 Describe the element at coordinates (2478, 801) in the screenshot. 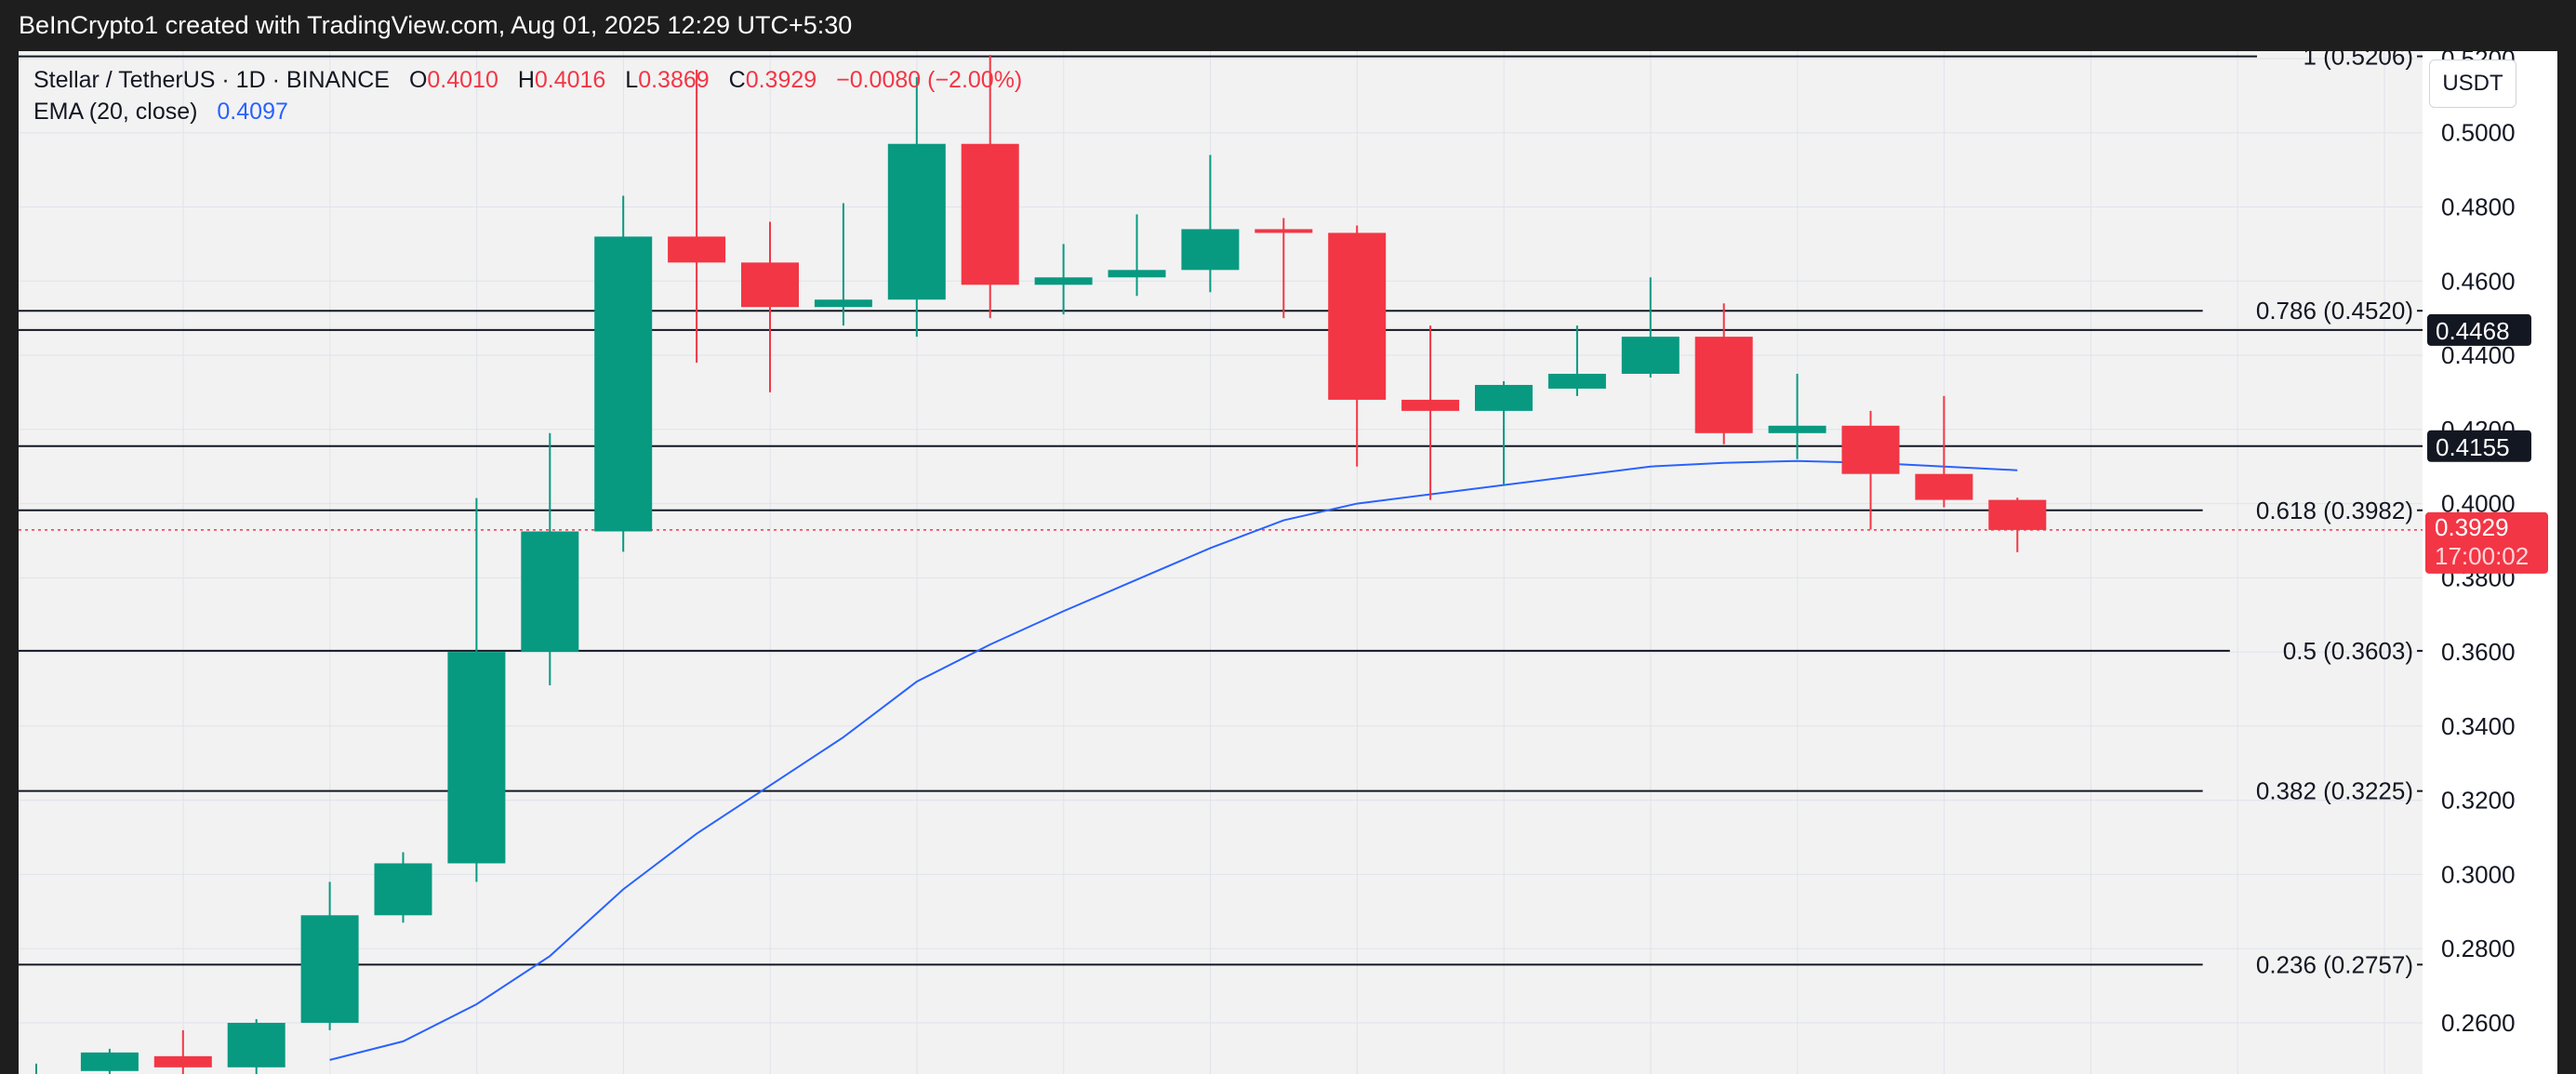

I see `y-tick-label: 0.3200` at that location.